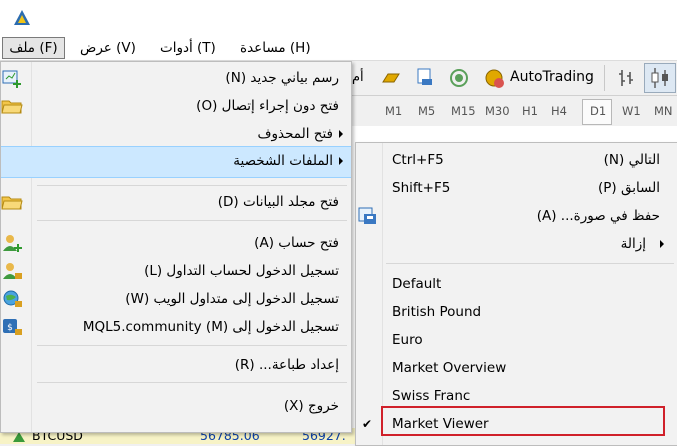 Image resolution: width=677 pixels, height=446 pixels. I want to click on submenu-save-as: حفظ في صورة... (A), so click(598, 216).